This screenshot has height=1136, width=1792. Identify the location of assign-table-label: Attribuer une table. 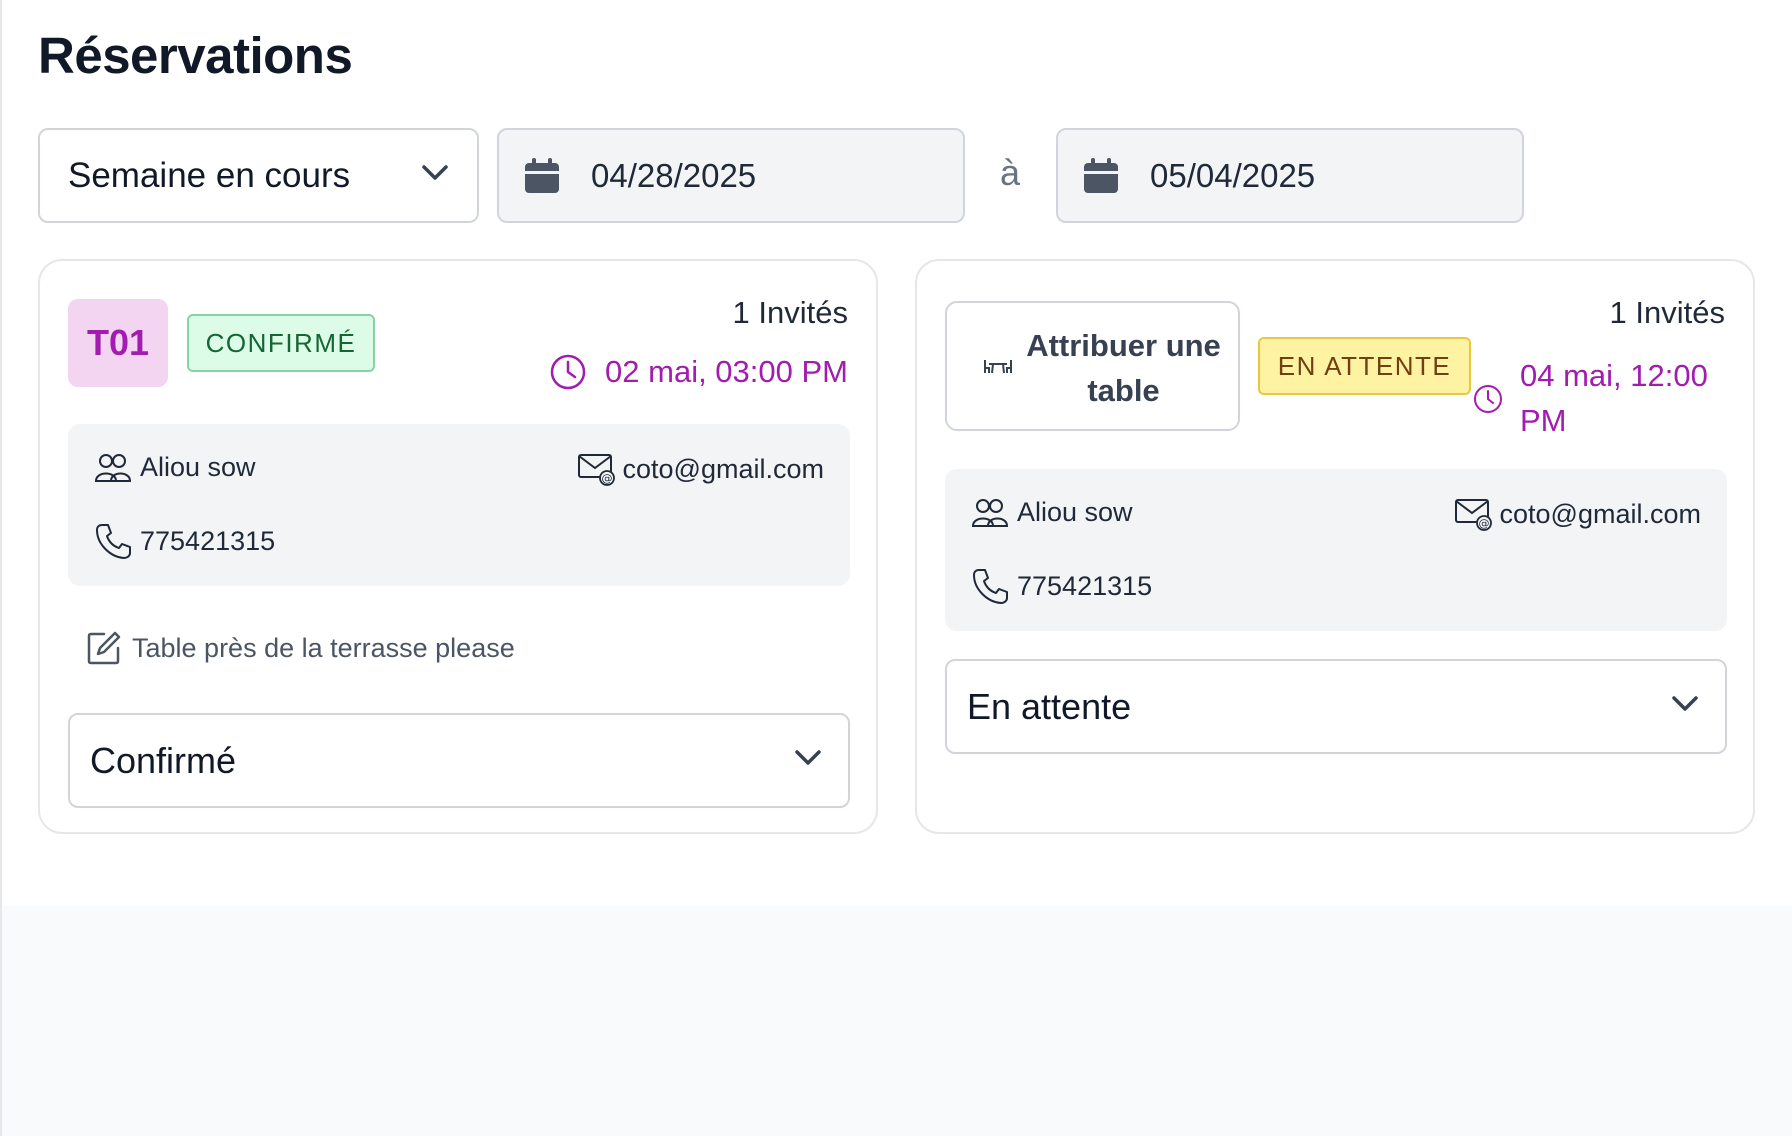
(1123, 368).